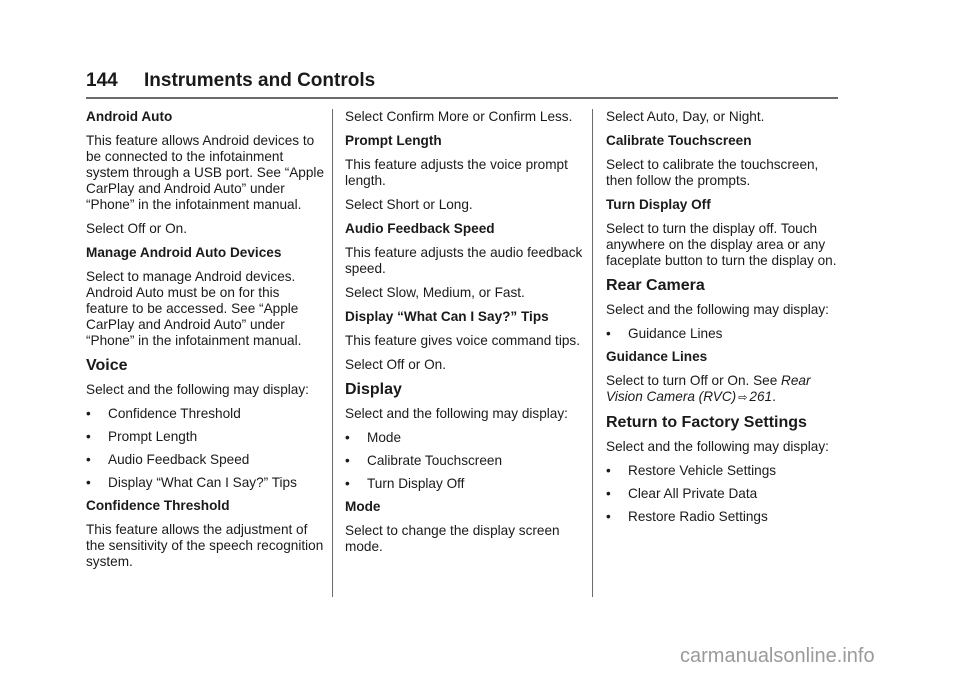 The image size is (960, 678). I want to click on paragraph: Select Auto, Day, or Night., so click(685, 116).